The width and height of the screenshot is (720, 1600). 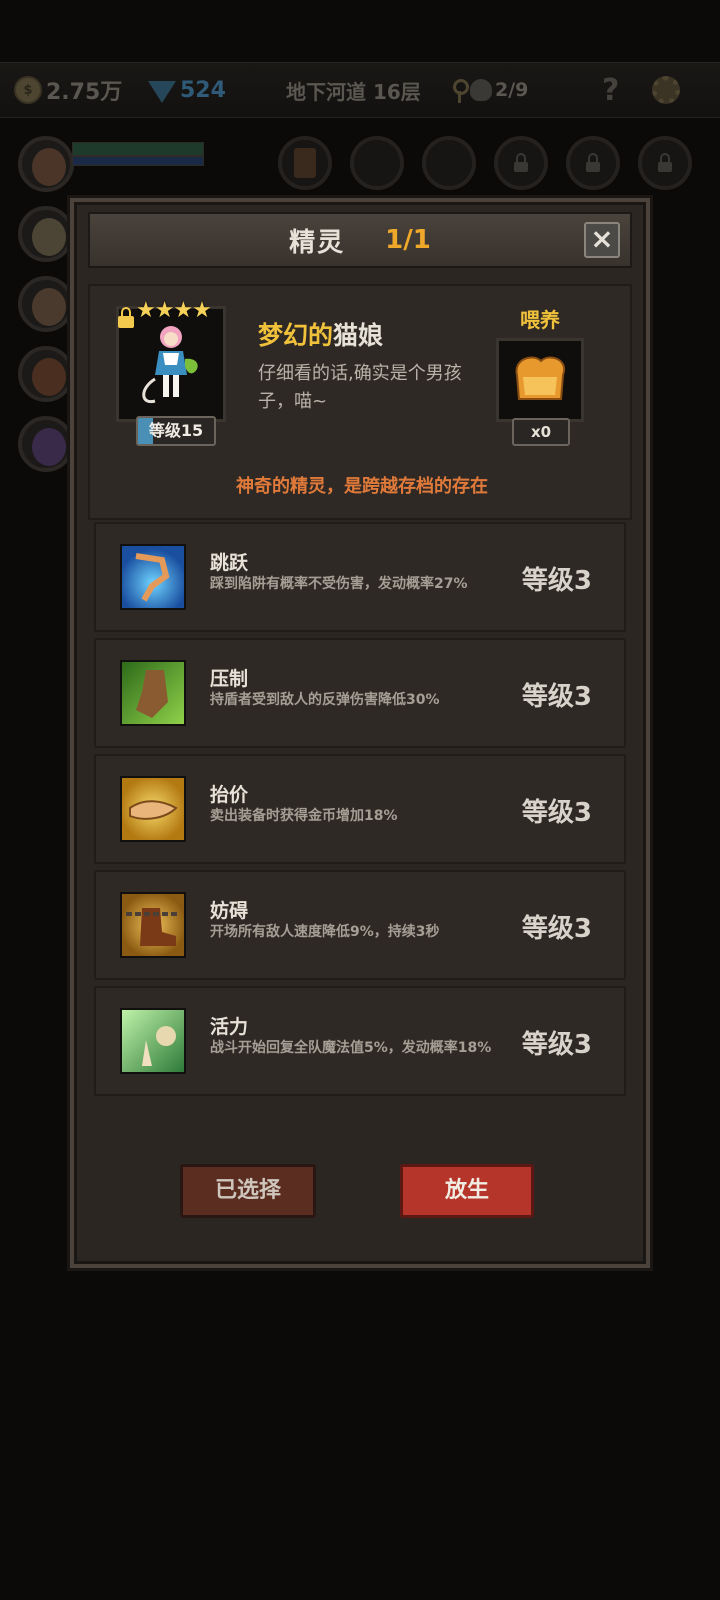 I want to click on feed-button, so click(x=540, y=380).